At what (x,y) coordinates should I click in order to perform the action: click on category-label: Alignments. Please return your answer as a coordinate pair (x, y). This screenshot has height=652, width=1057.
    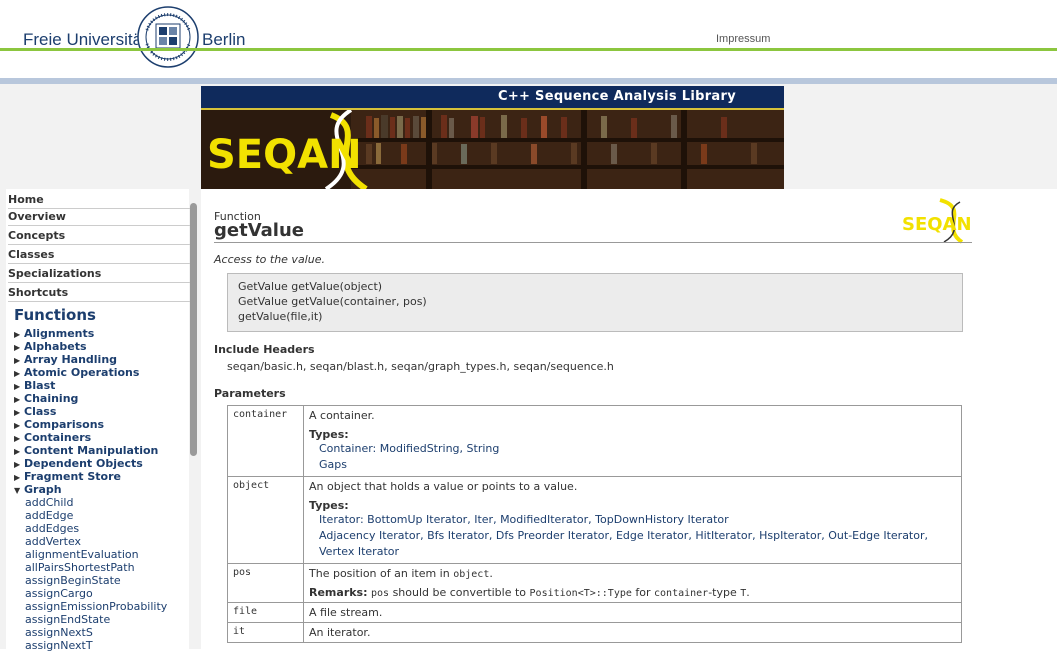
    Looking at the image, I should click on (59, 333).